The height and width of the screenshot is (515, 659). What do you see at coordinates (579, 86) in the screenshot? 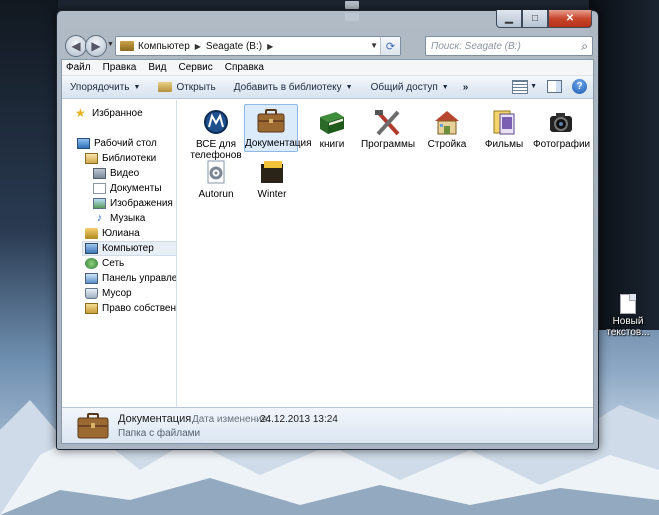
I see `help-icon: ?` at bounding box center [579, 86].